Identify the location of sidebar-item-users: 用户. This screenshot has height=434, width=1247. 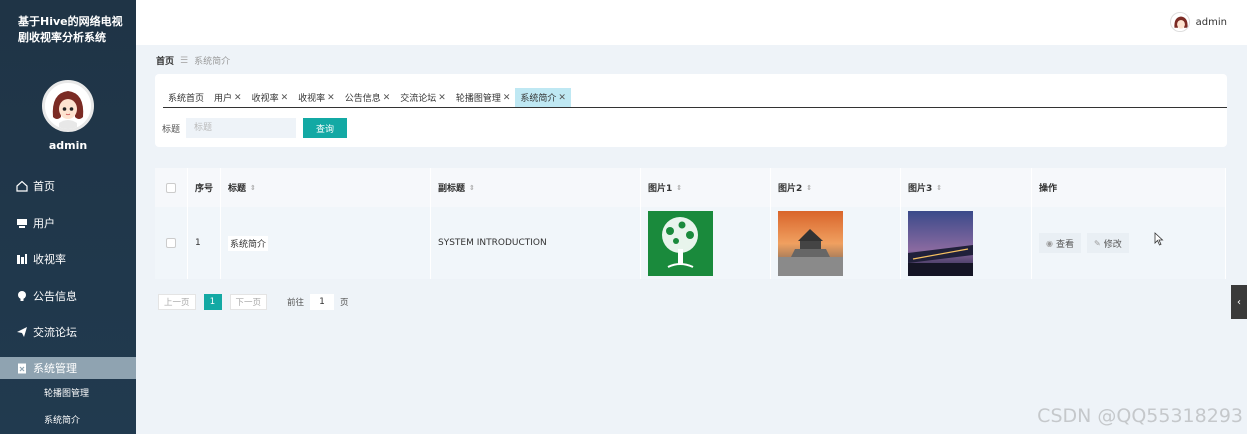
(68, 223).